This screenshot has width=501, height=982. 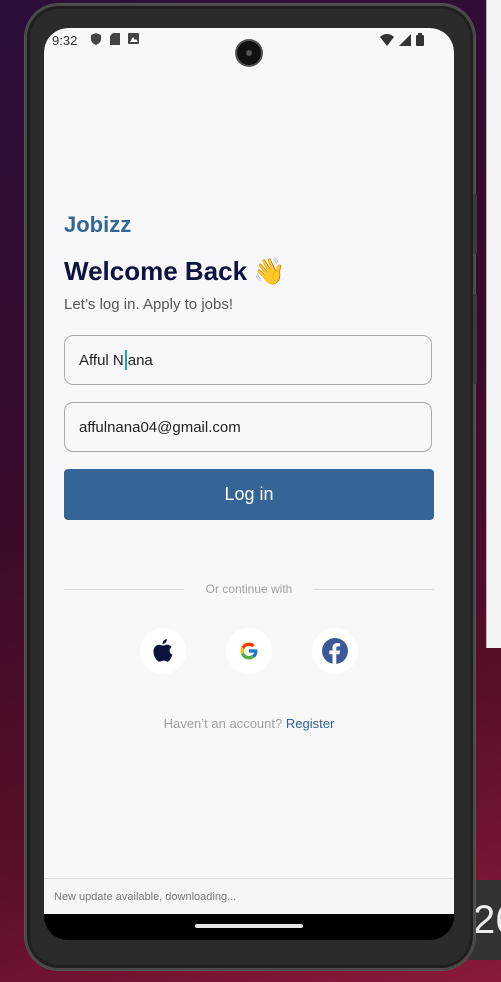 I want to click on login-button: Log in, so click(x=249, y=494).